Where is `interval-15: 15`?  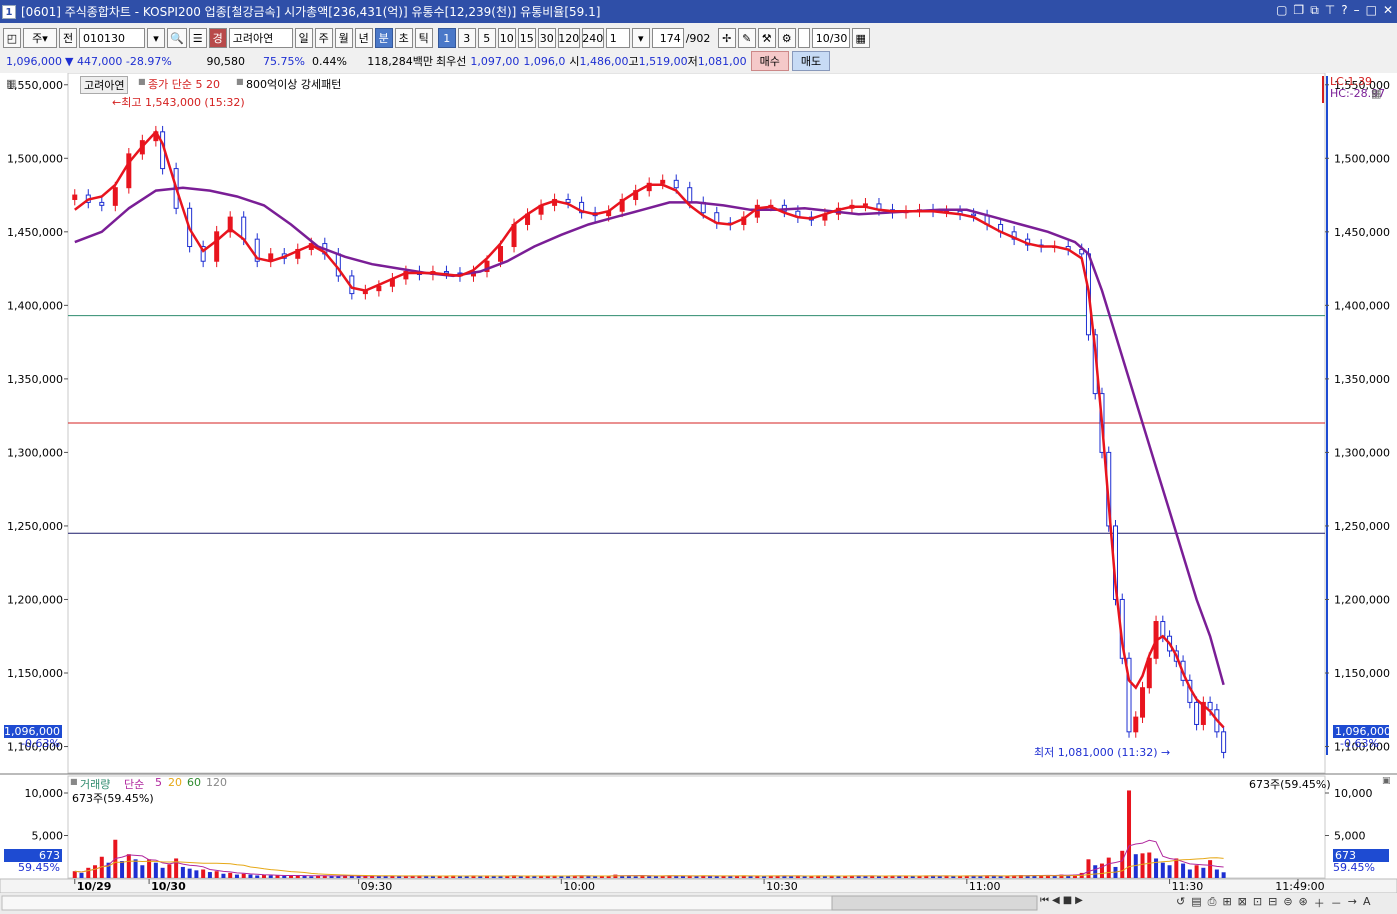
interval-15: 15 is located at coordinates (526, 38).